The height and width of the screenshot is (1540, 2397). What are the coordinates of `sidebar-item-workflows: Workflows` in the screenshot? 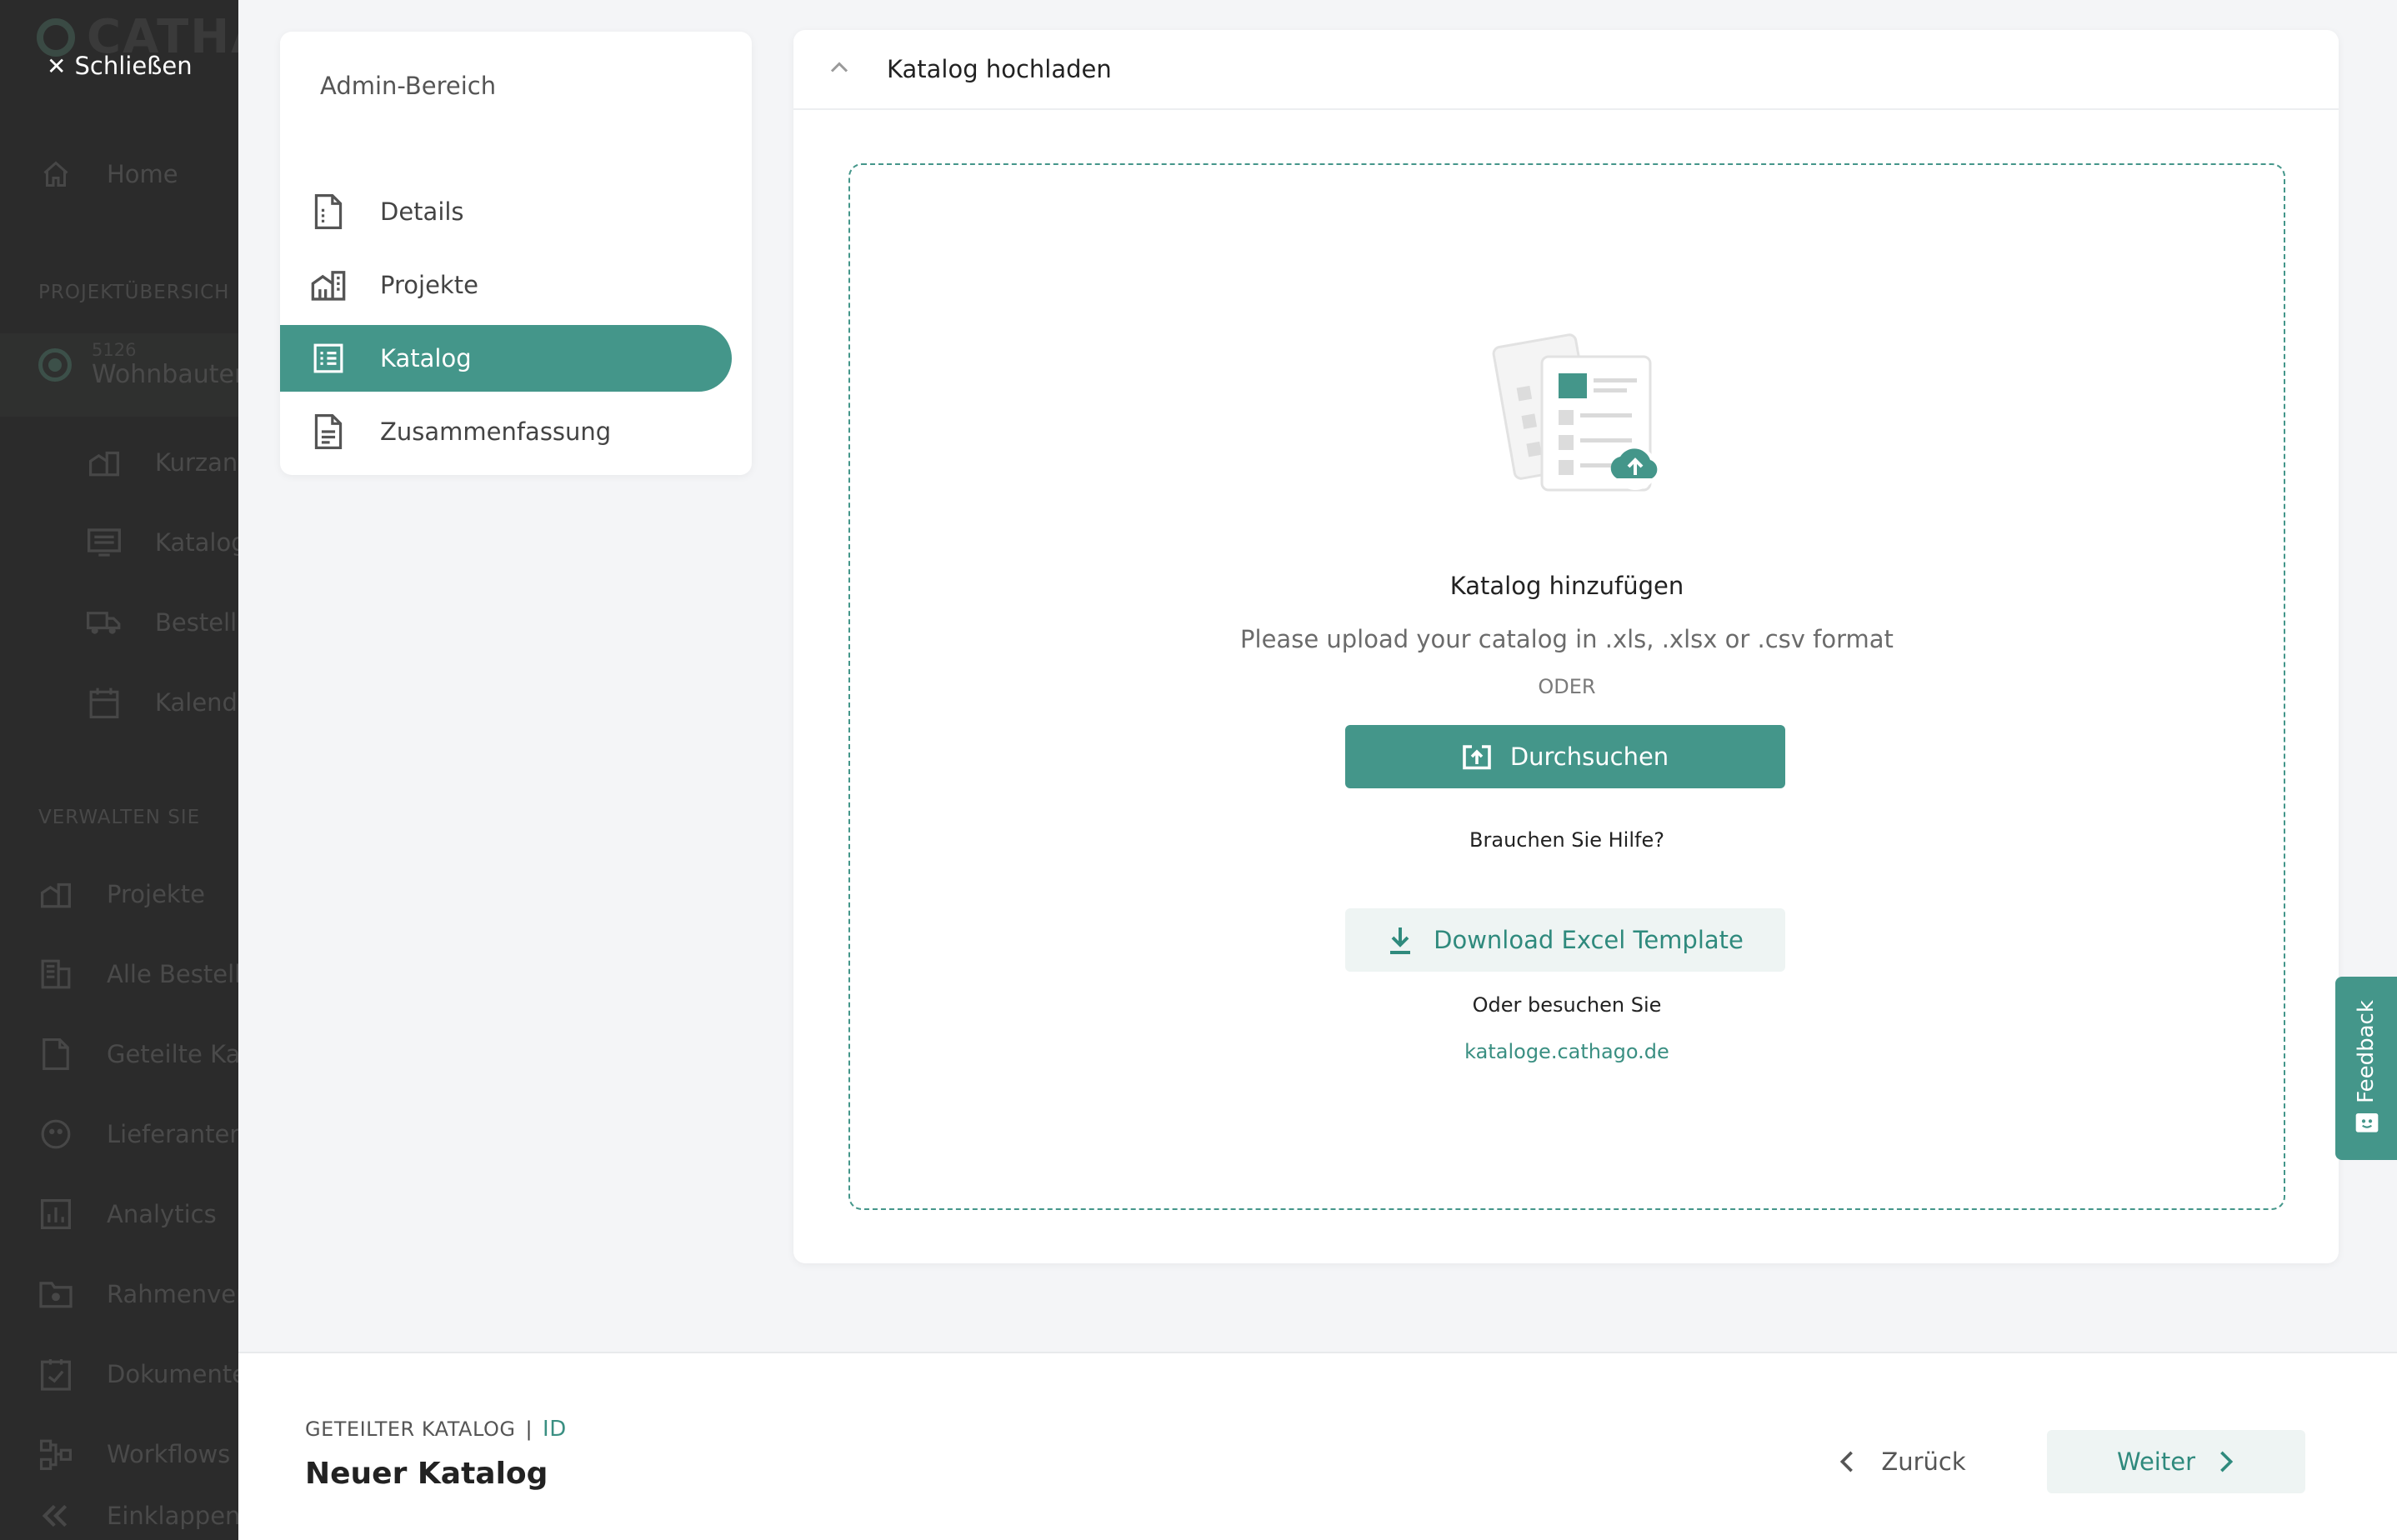 It's located at (134, 1454).